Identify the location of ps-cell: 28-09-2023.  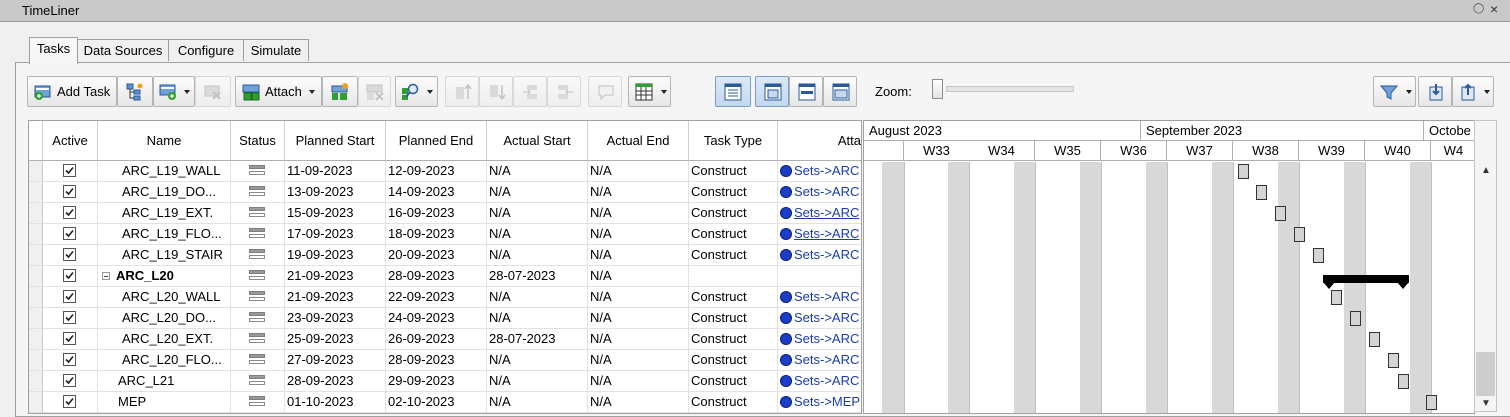
(335, 381).